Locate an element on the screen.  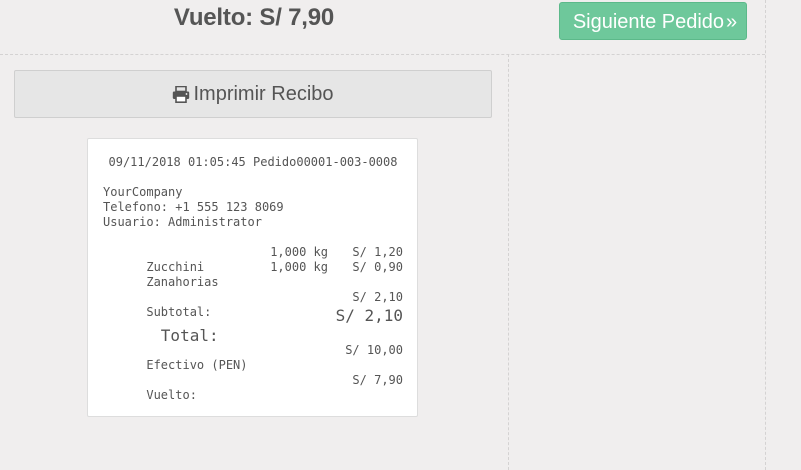
receipt-phone: Telefono: +1 555 123 8069 is located at coordinates (193, 207).